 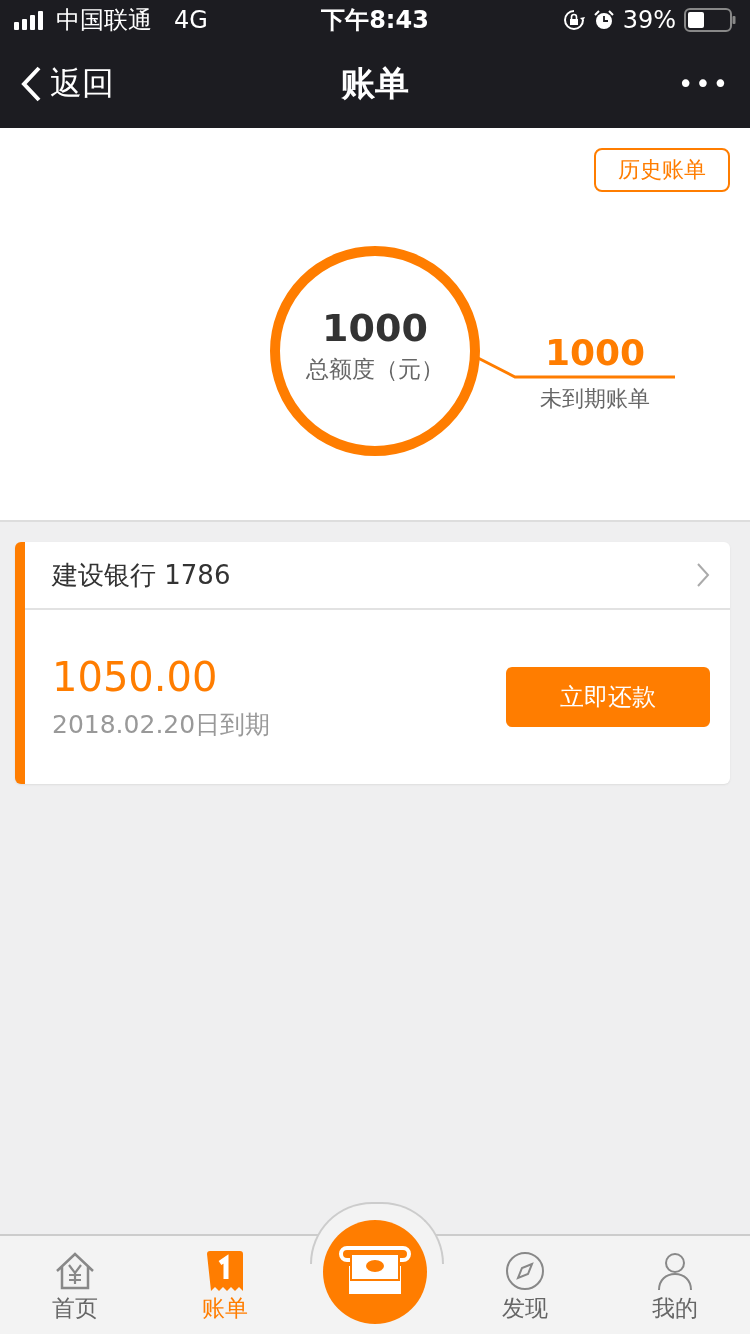 I want to click on receipt-icon, so click(x=225, y=1271).